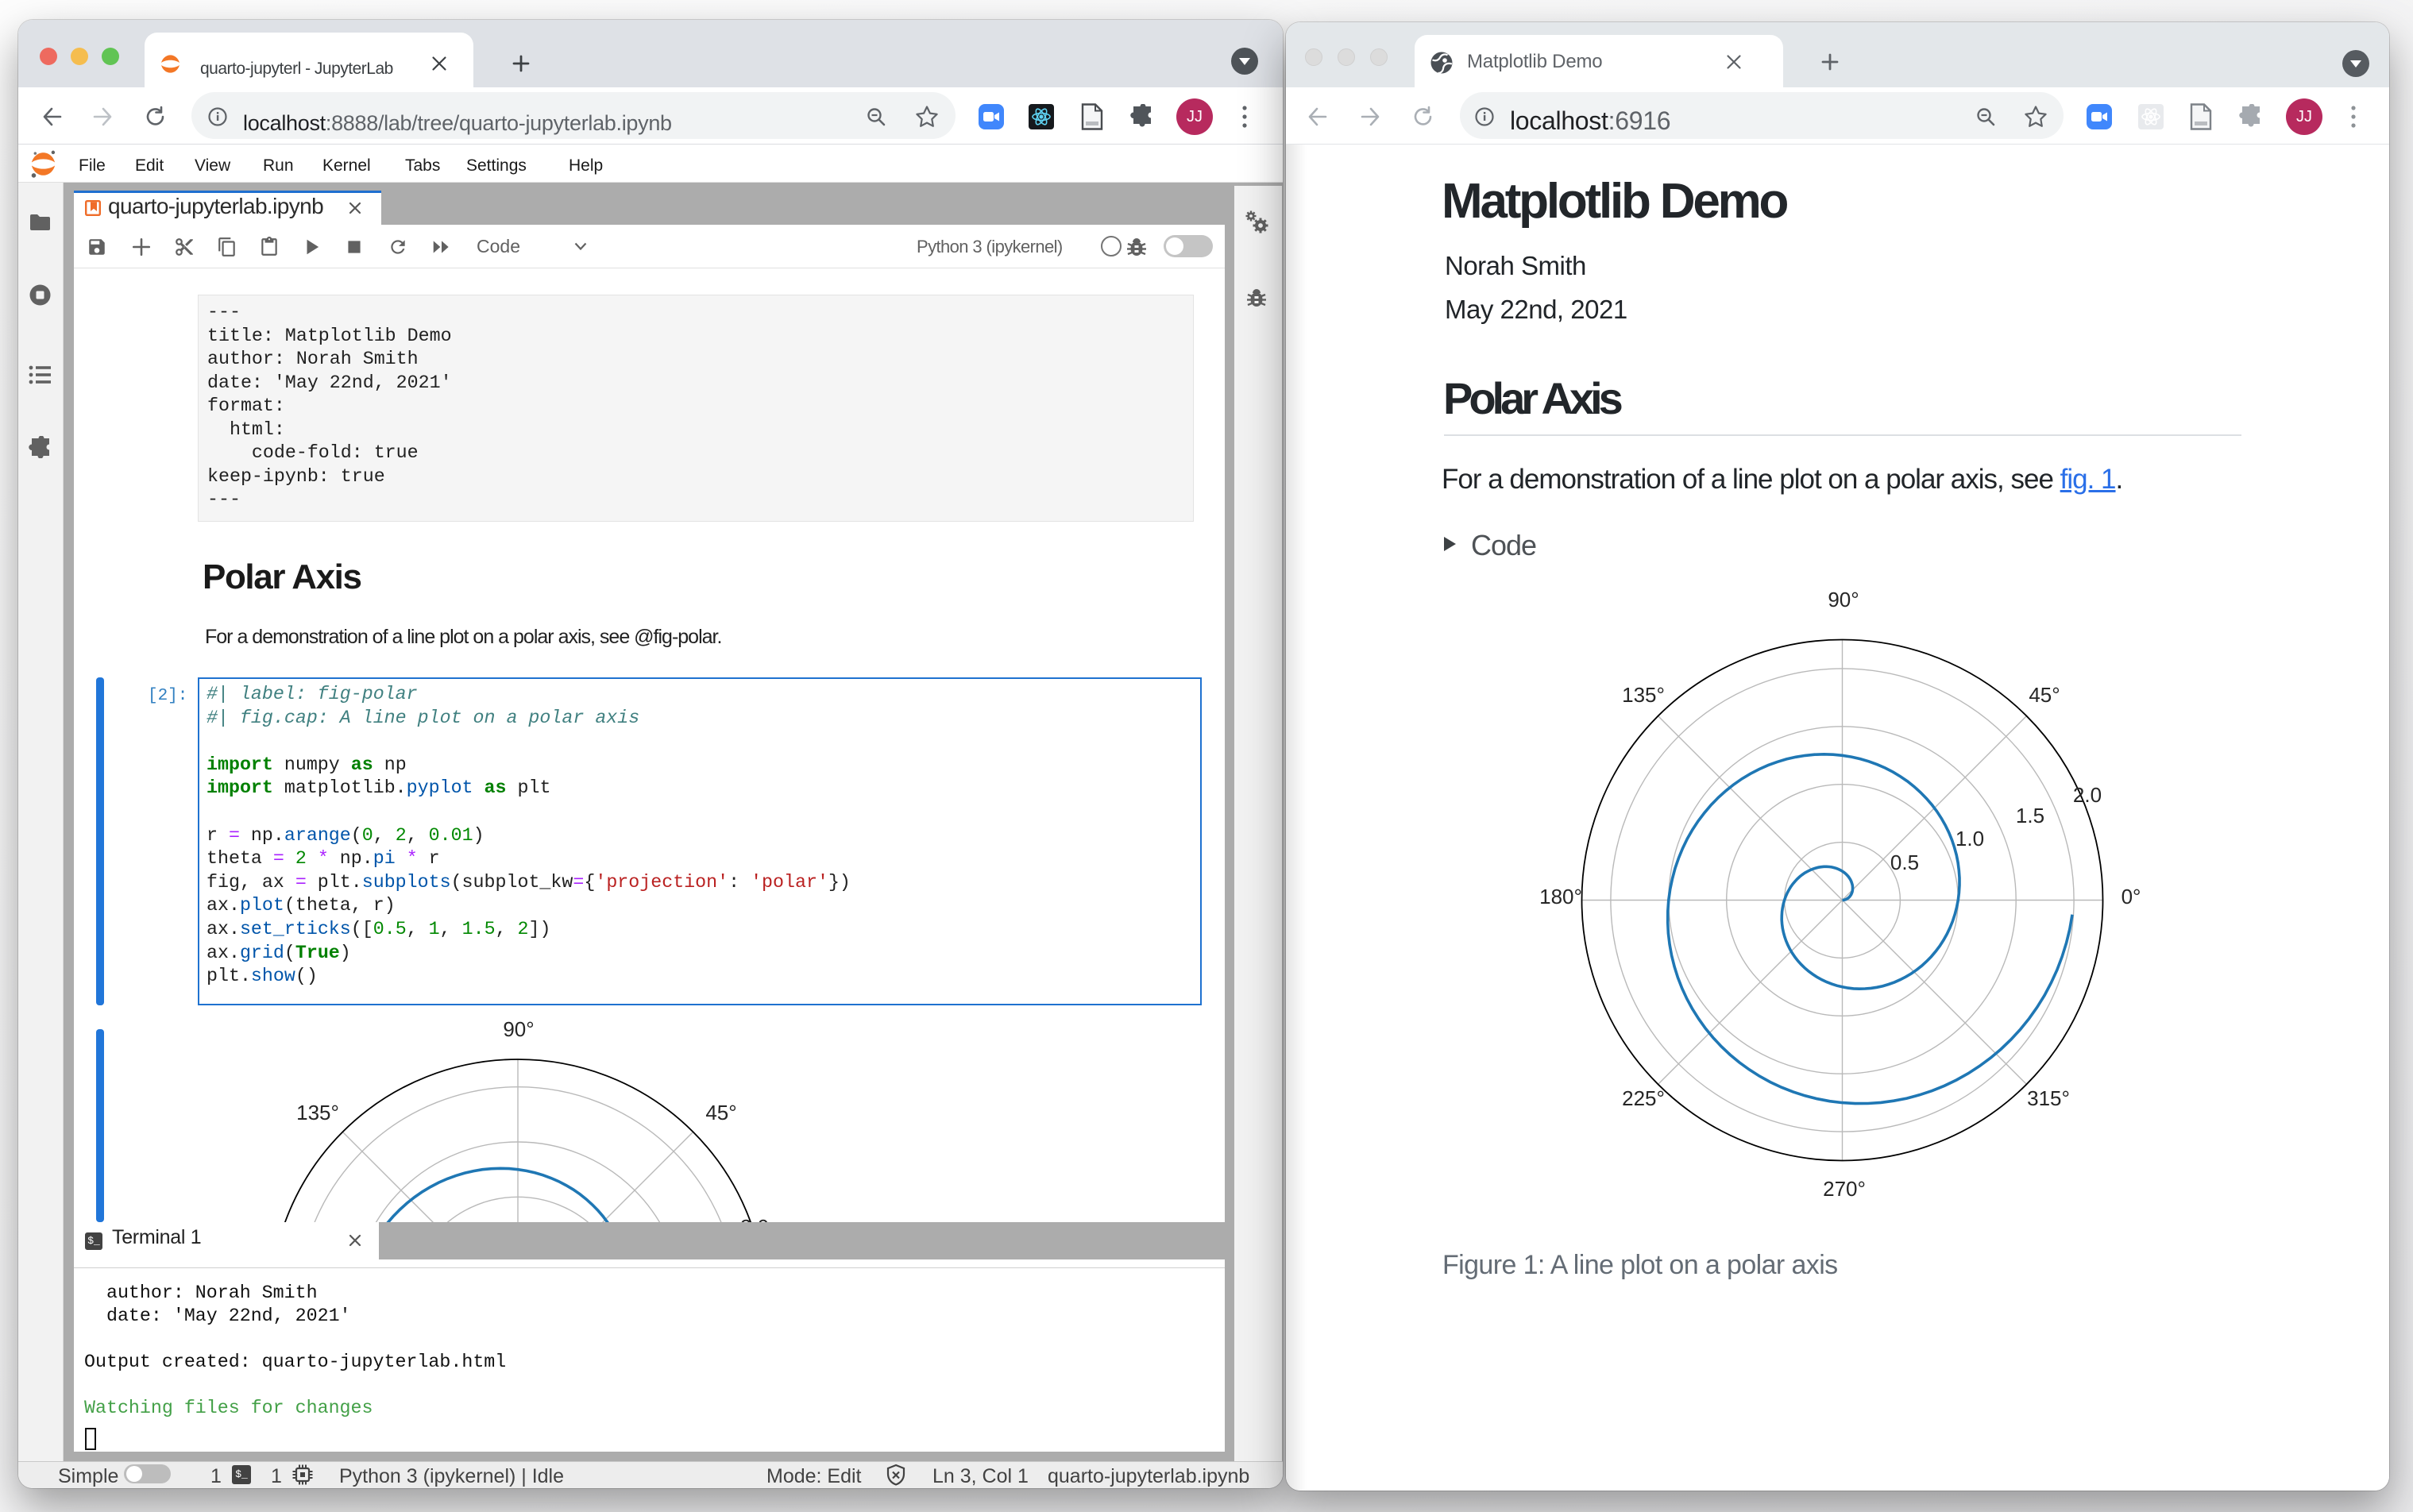 This screenshot has width=2413, height=1512. What do you see at coordinates (1904, 862) in the screenshot?
I see `svg-text: 0.5` at bounding box center [1904, 862].